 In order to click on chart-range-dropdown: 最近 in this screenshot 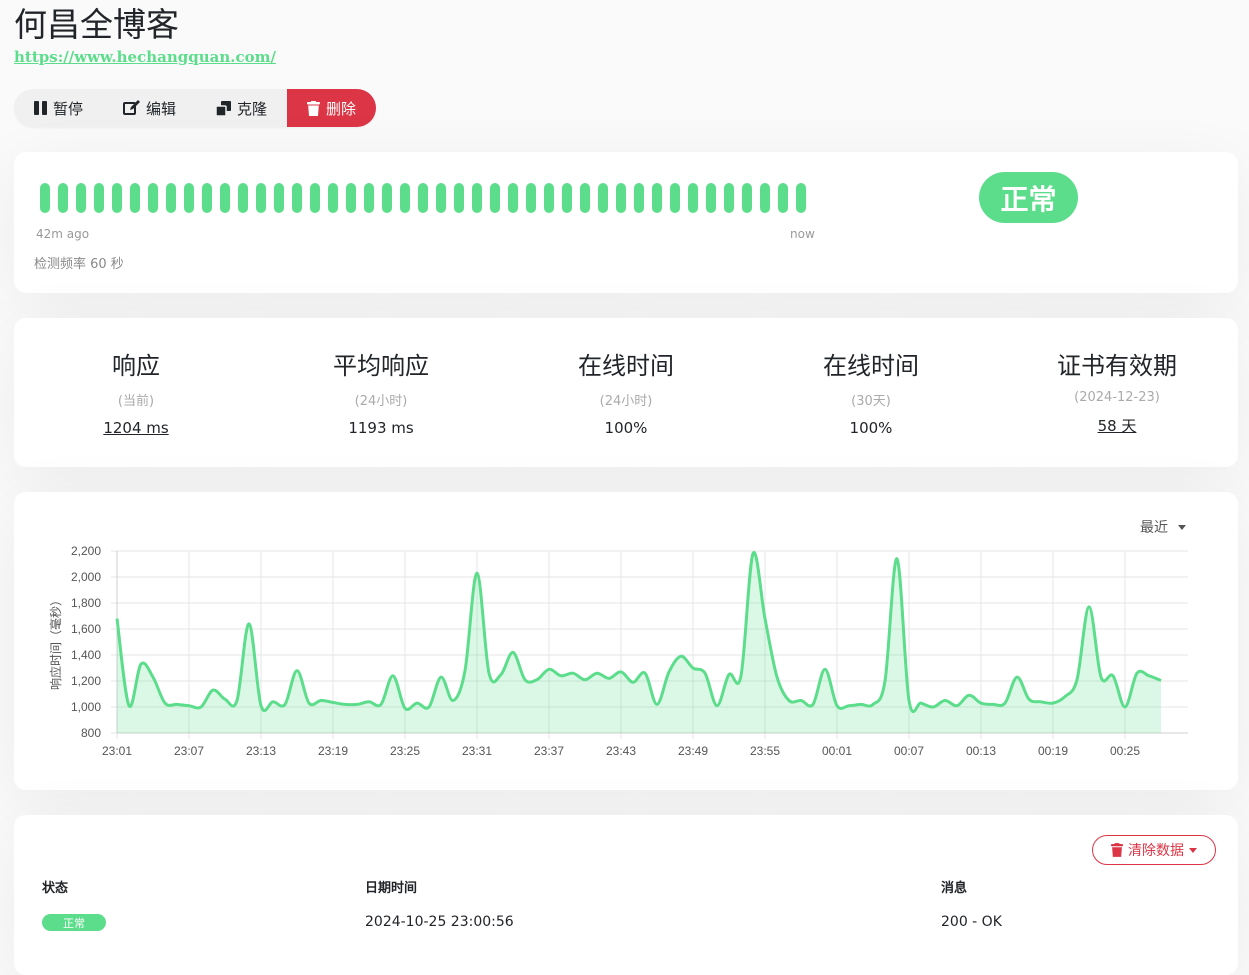, I will do `click(1163, 527)`.